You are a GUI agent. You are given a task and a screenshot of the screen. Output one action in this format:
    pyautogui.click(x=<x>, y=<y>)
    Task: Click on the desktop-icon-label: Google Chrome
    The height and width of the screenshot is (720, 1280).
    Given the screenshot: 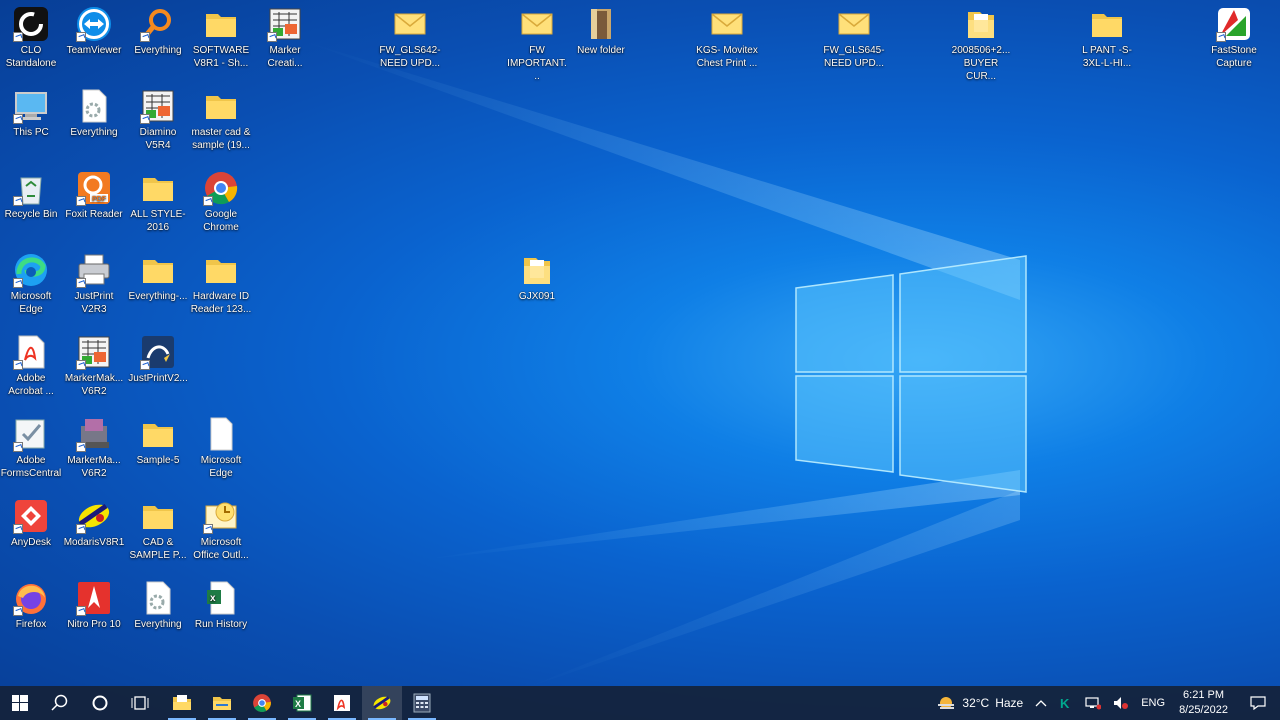 What is the action you would take?
    pyautogui.click(x=221, y=221)
    